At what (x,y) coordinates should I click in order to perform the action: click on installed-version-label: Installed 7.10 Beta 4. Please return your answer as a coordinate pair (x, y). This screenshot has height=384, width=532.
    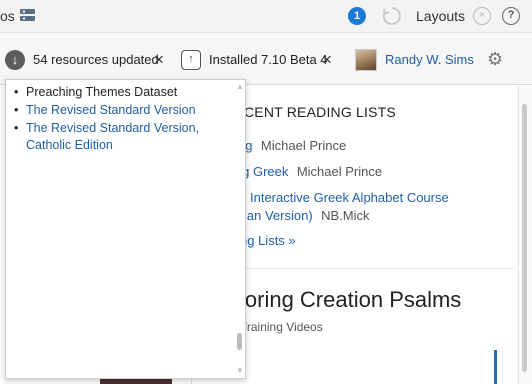
    Looking at the image, I should click on (268, 59).